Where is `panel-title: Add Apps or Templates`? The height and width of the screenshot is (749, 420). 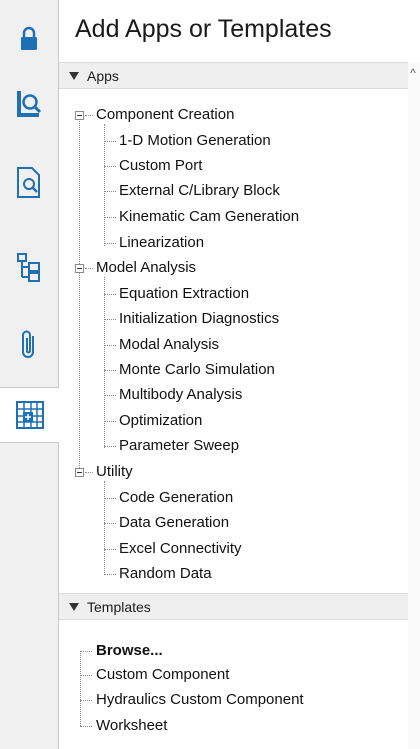
panel-title: Add Apps or Templates is located at coordinates (203, 29).